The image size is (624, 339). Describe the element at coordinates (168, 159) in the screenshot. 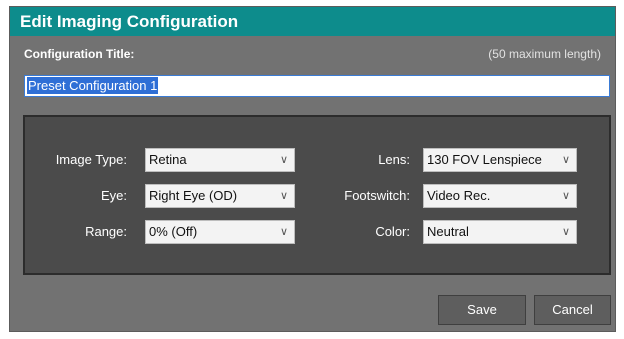

I see `image-type-value: Retina` at that location.